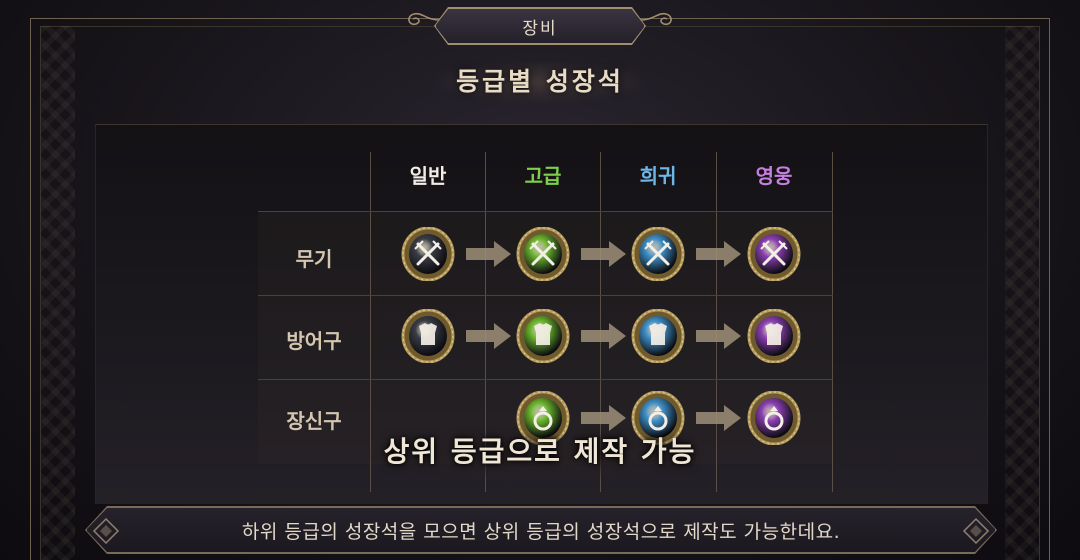 This screenshot has width=1080, height=560. Describe the element at coordinates (543, 254) in the screenshot. I see `growth-stone-weapon-advanced-icon` at that location.